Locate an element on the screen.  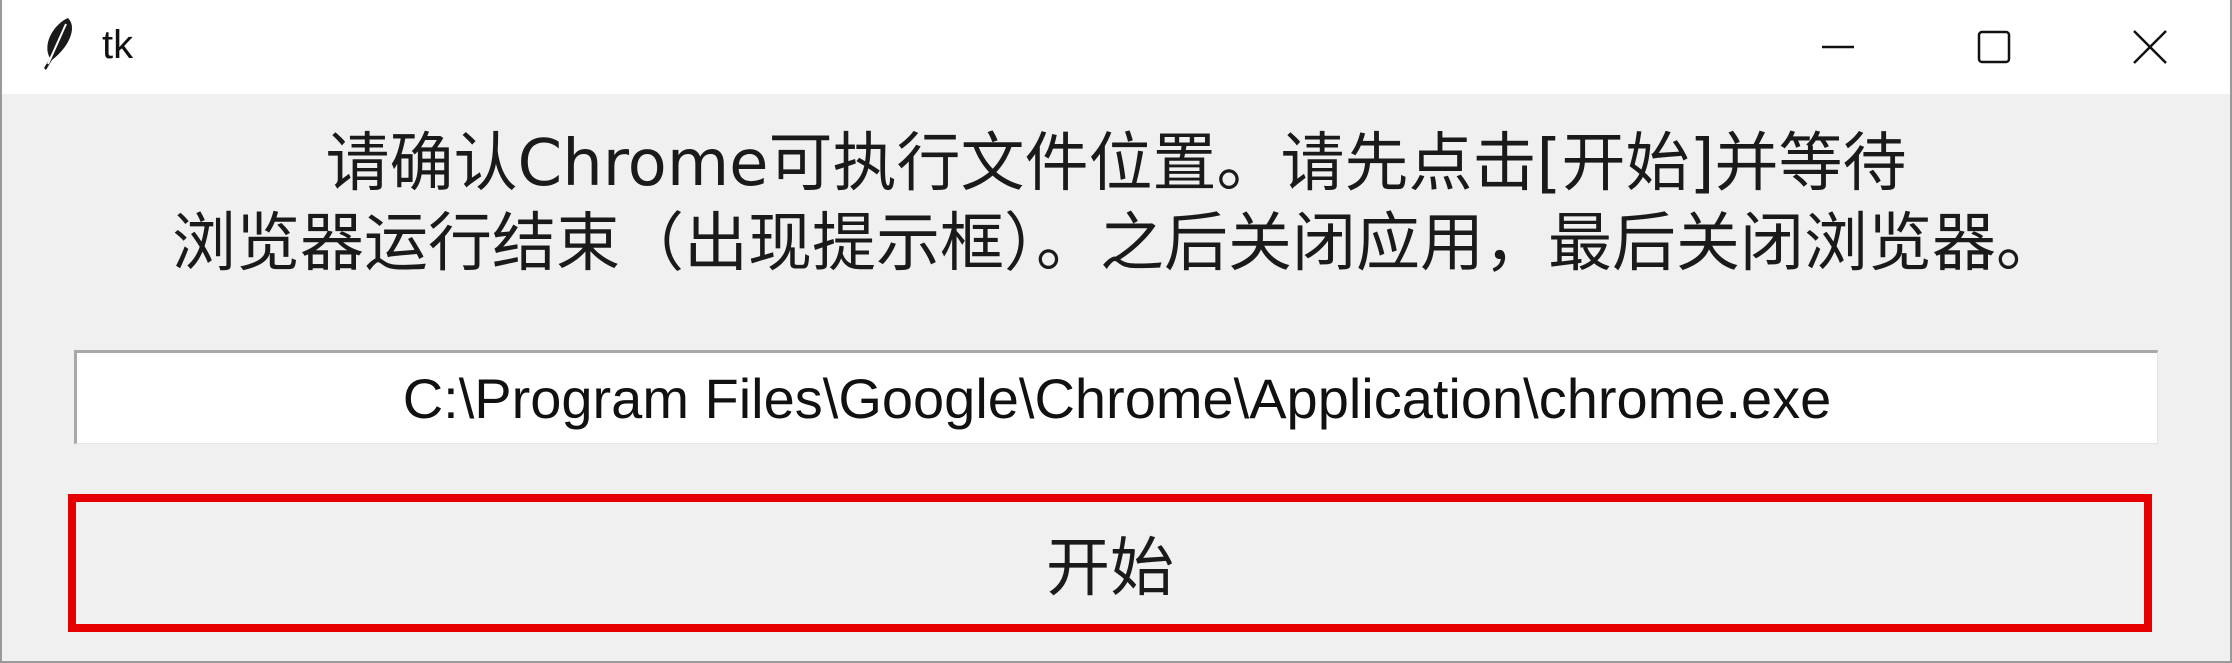
close-button is located at coordinates (2150, 47).